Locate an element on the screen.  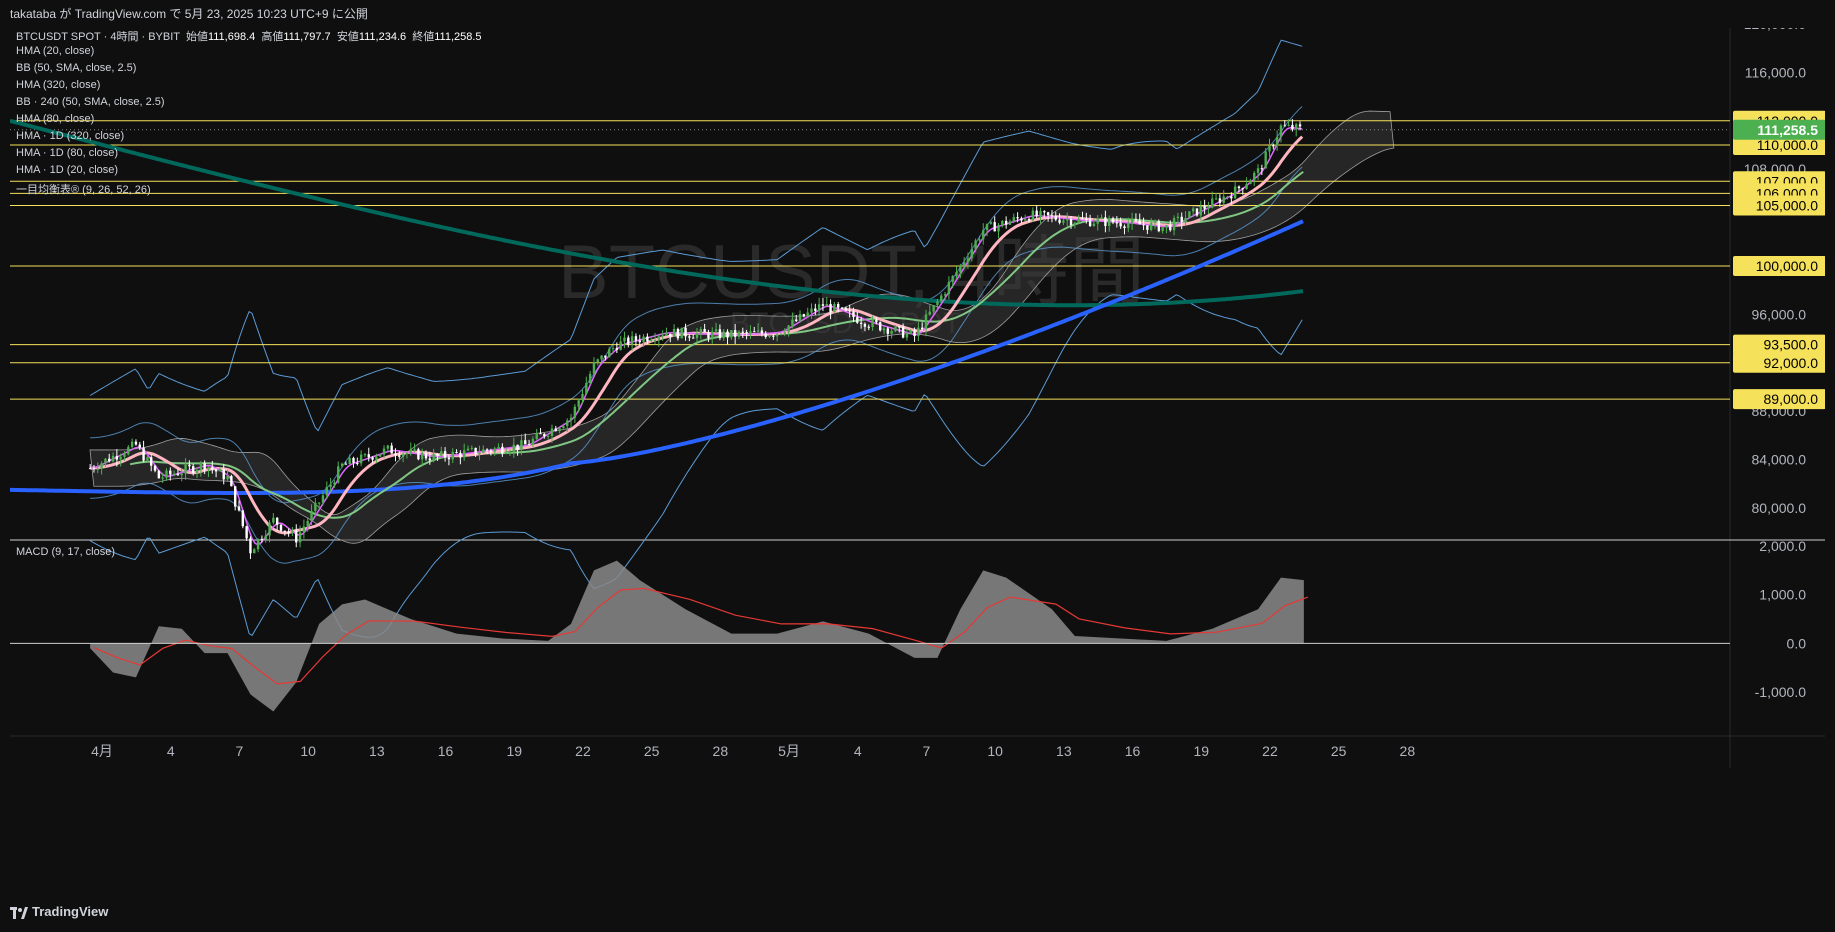
indicator-legend-1: BB (50, SMA, close, 2.5) is located at coordinates (76, 68).